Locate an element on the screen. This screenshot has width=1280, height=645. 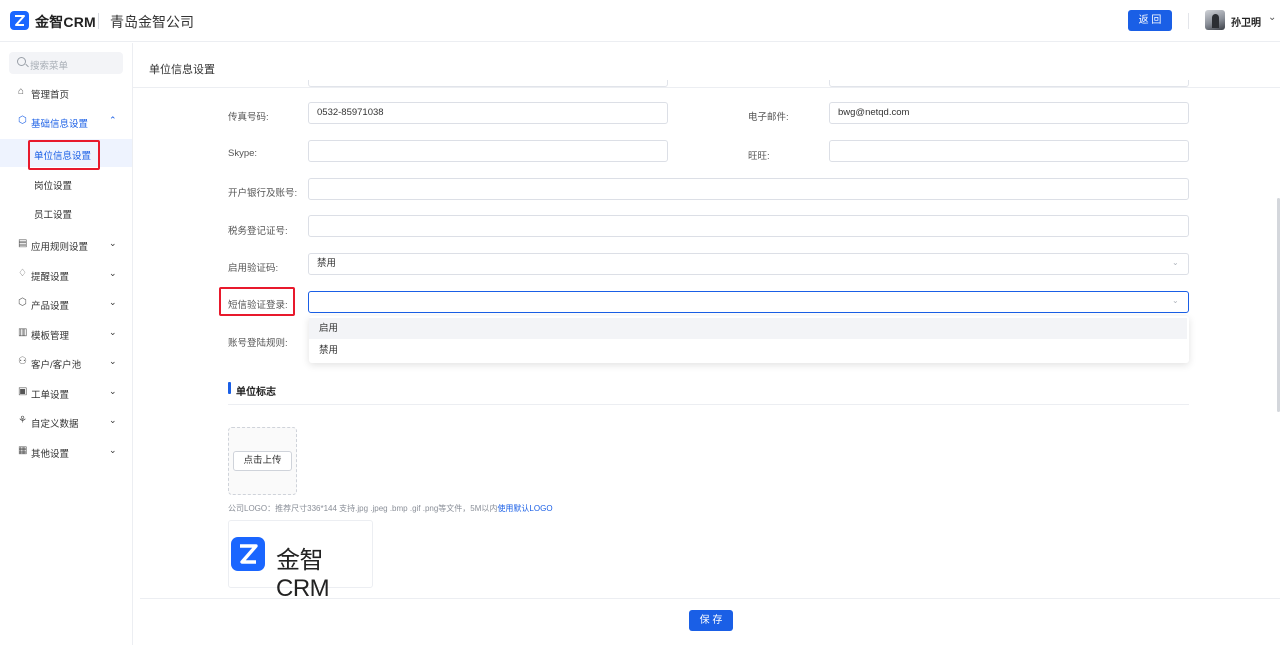
sidebar-item-home: ⌂ 管理首页 is located at coordinates (66, 92).